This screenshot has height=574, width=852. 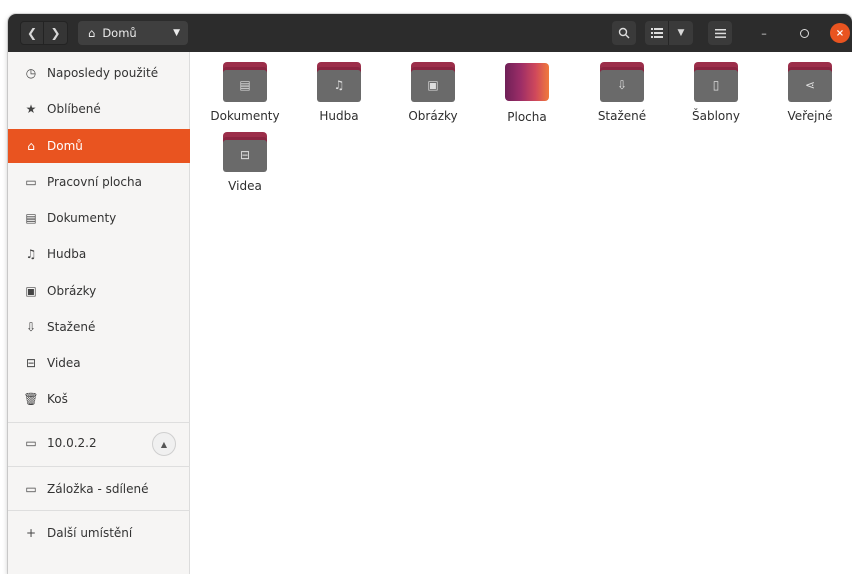 I want to click on sidebar-item-videos: ⊟ Videa, so click(x=99, y=363).